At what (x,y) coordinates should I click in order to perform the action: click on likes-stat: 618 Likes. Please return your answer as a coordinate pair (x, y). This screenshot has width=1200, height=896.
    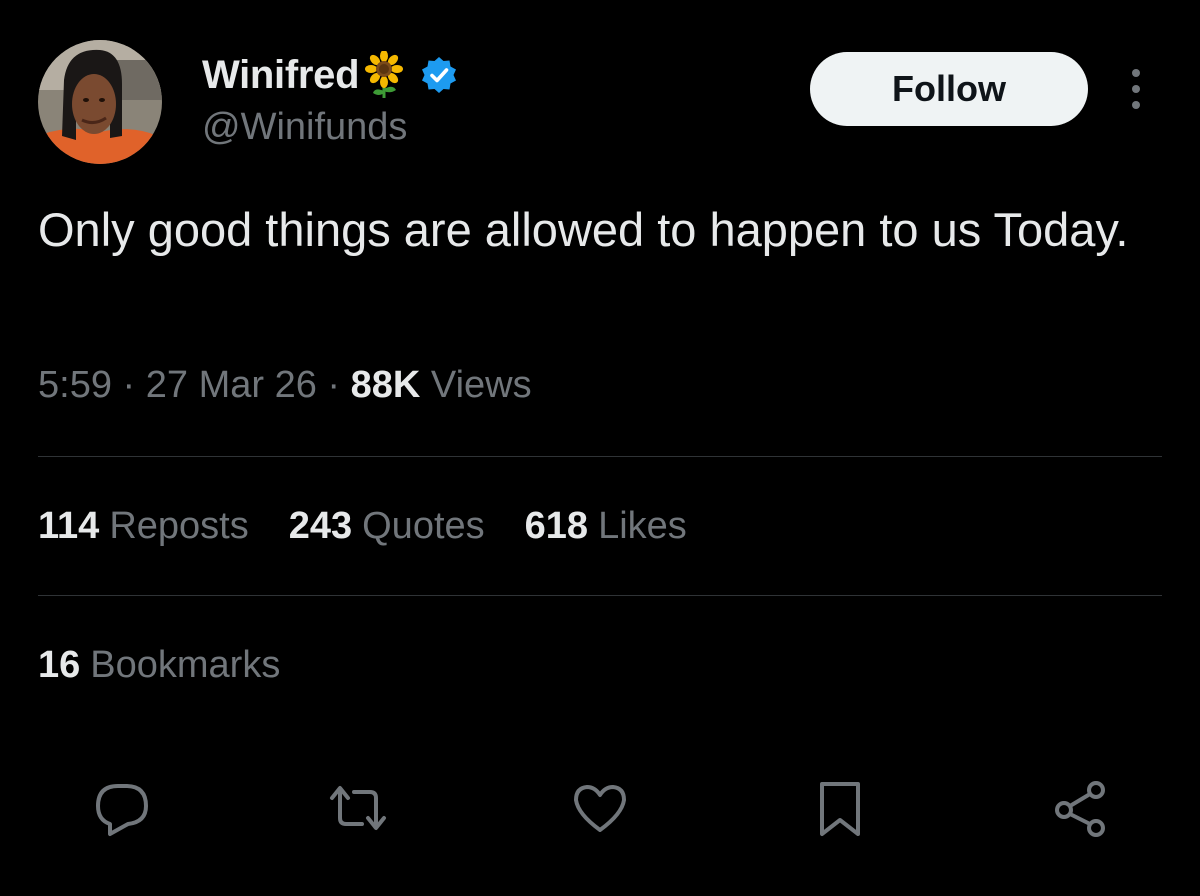
    Looking at the image, I should click on (606, 526).